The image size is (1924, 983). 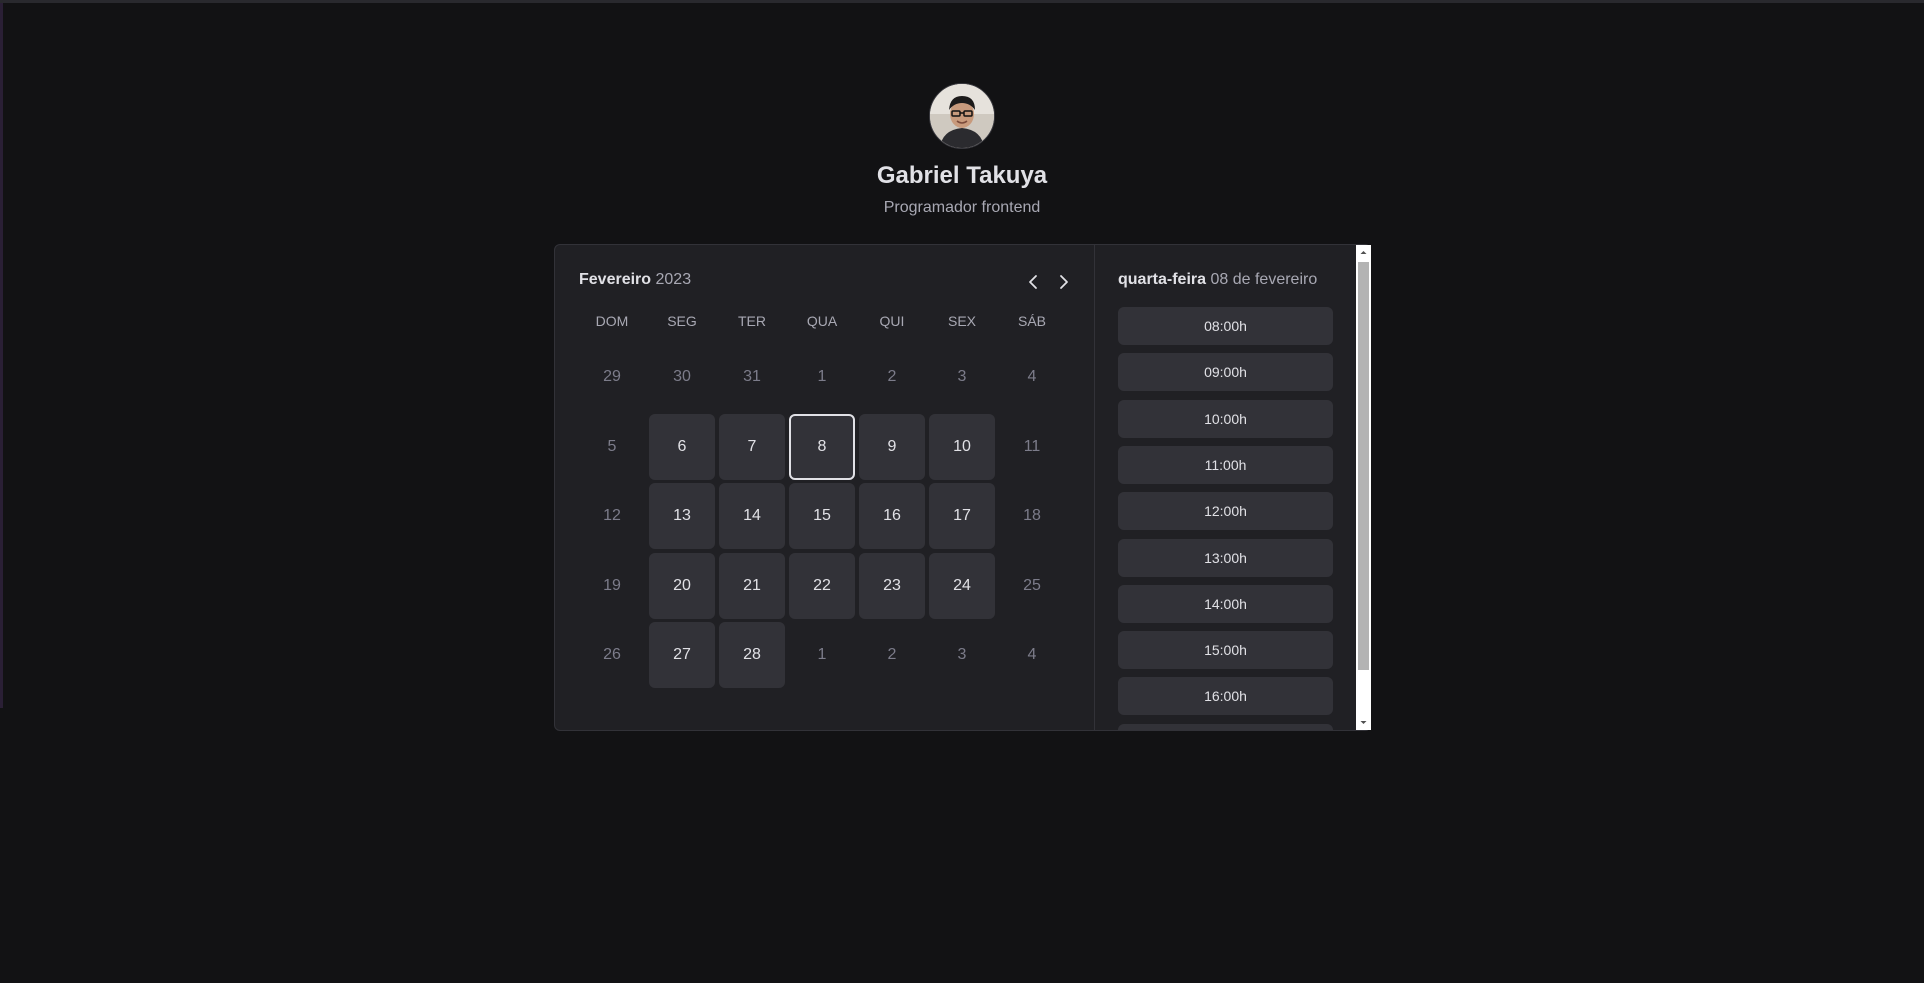 I want to click on time-slot-button, so click(x=1225, y=726).